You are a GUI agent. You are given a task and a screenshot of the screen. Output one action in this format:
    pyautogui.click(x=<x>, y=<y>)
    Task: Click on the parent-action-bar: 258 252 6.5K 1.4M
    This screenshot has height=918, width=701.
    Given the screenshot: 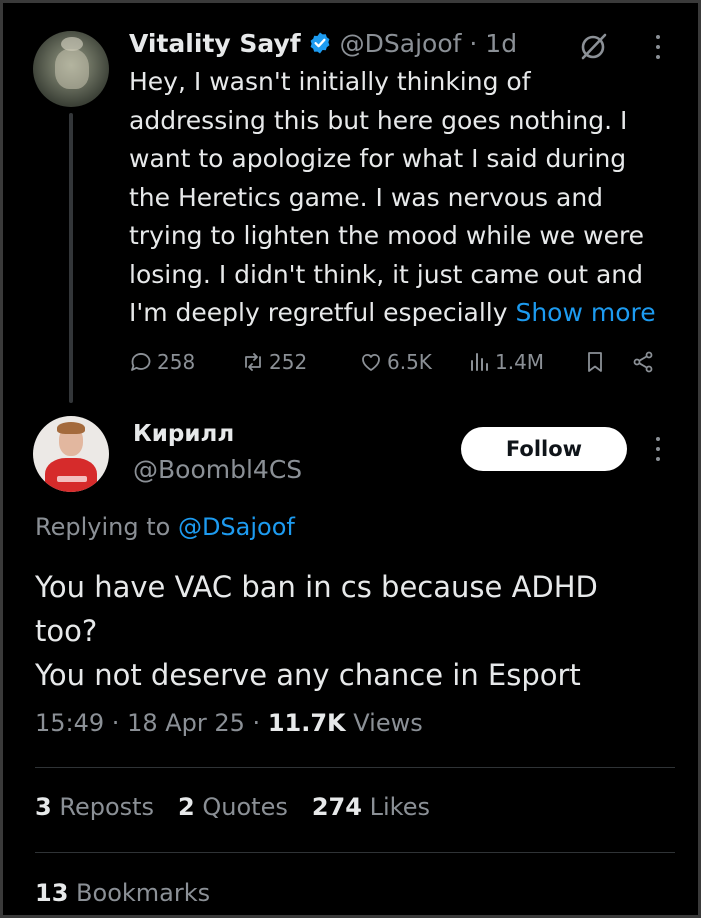 What is the action you would take?
    pyautogui.click(x=399, y=362)
    